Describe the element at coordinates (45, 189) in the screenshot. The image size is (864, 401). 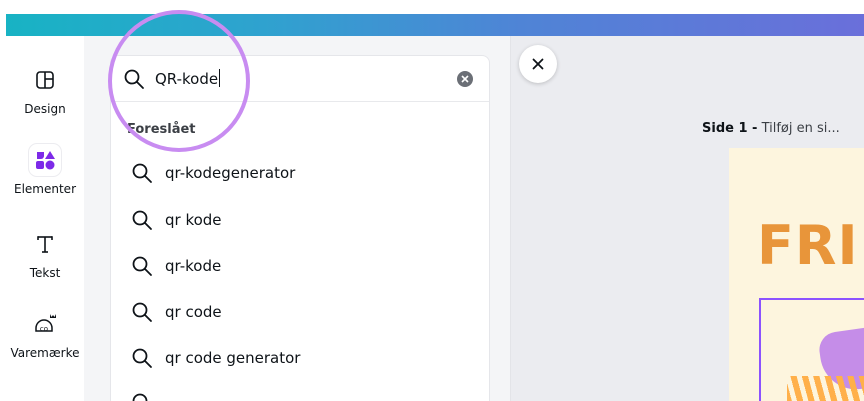
I see `sidebar-item-label: Elementer` at that location.